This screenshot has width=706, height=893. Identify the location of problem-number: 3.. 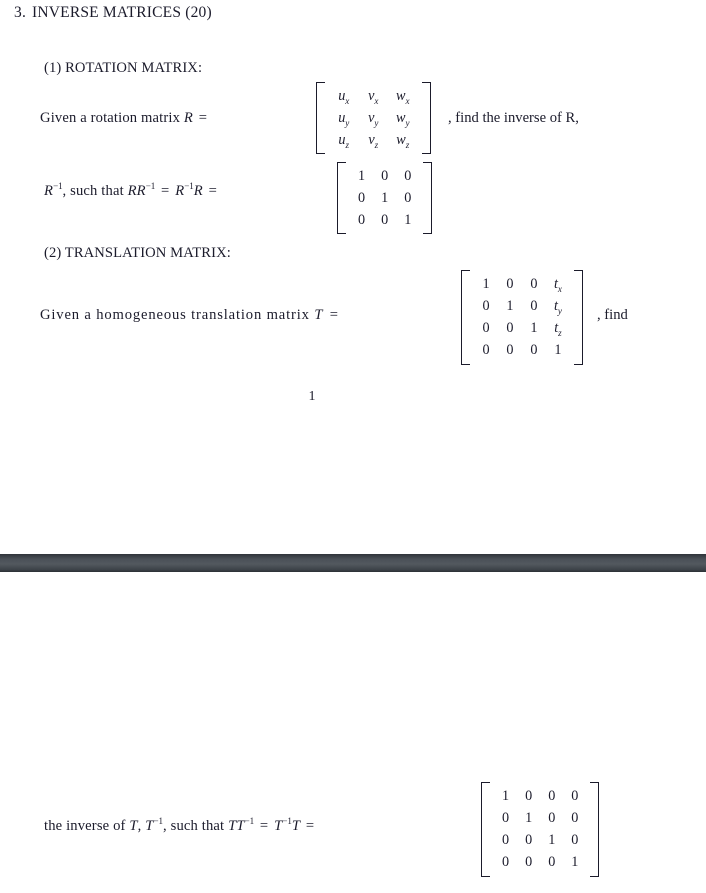
(20, 12).